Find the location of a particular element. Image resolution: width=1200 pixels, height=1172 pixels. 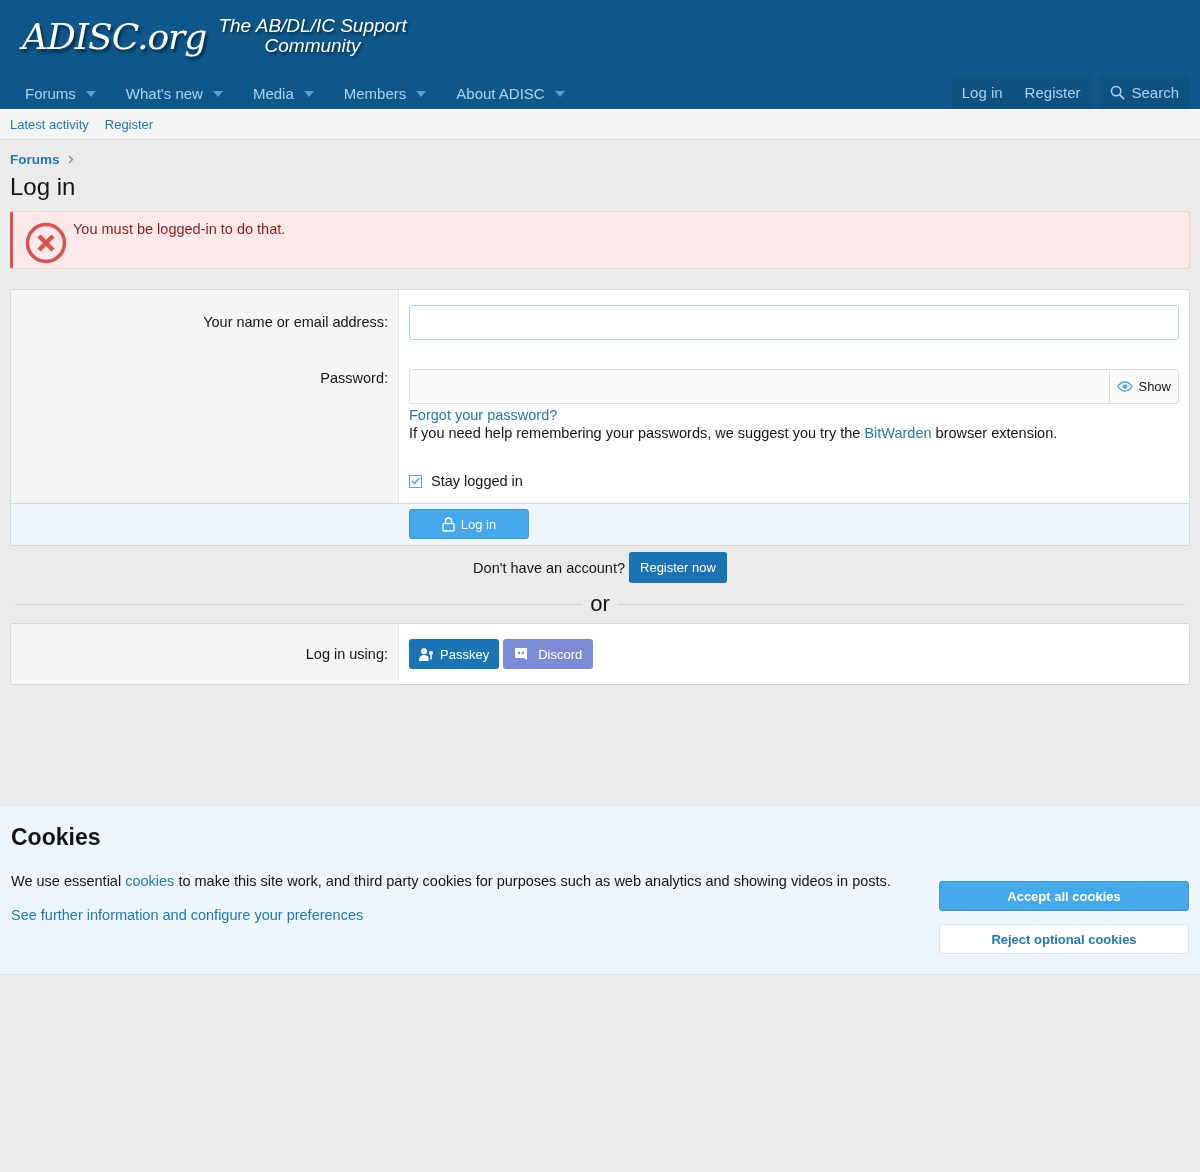

discord-button: Discord is located at coordinates (548, 654).